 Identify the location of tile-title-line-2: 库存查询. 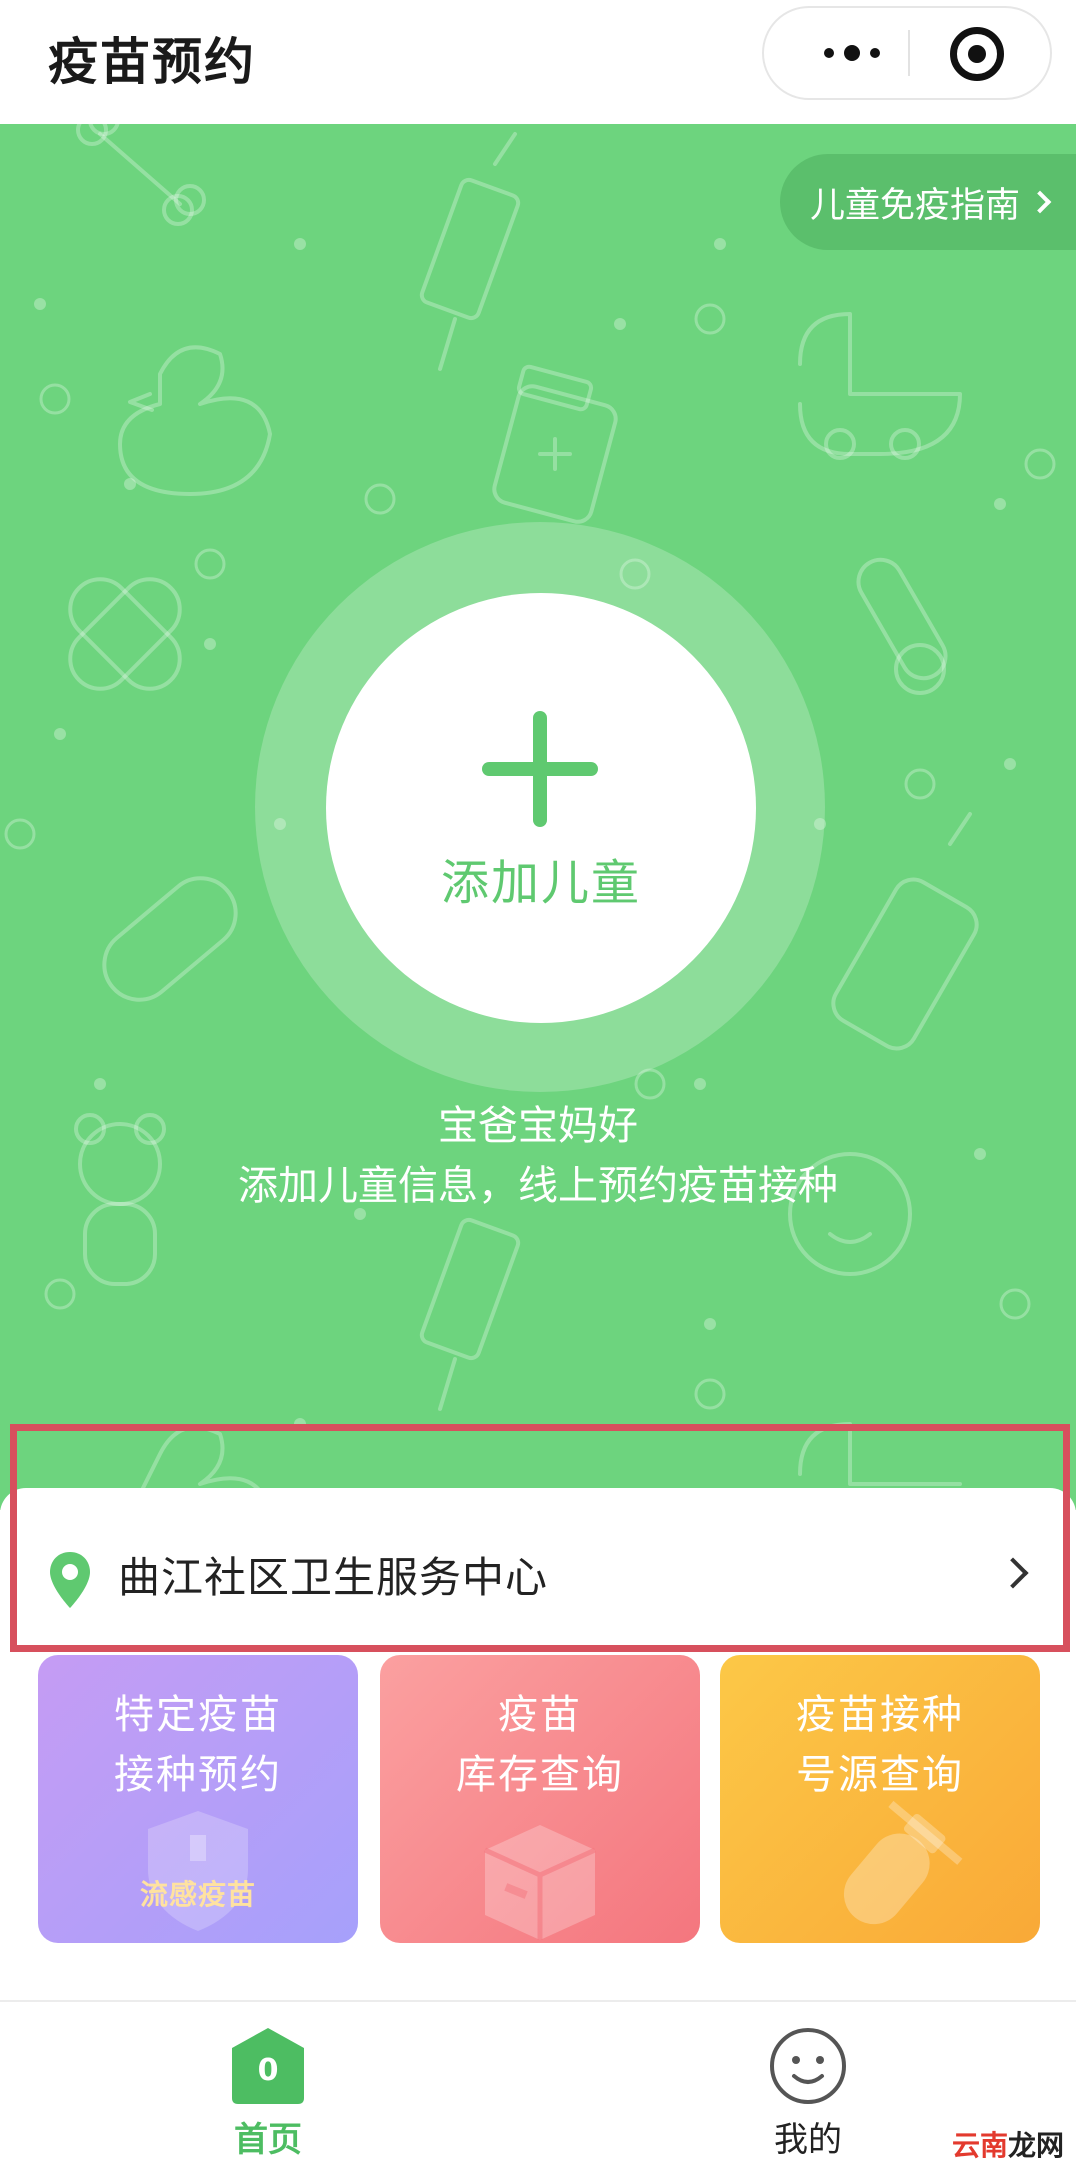
(540, 1775).